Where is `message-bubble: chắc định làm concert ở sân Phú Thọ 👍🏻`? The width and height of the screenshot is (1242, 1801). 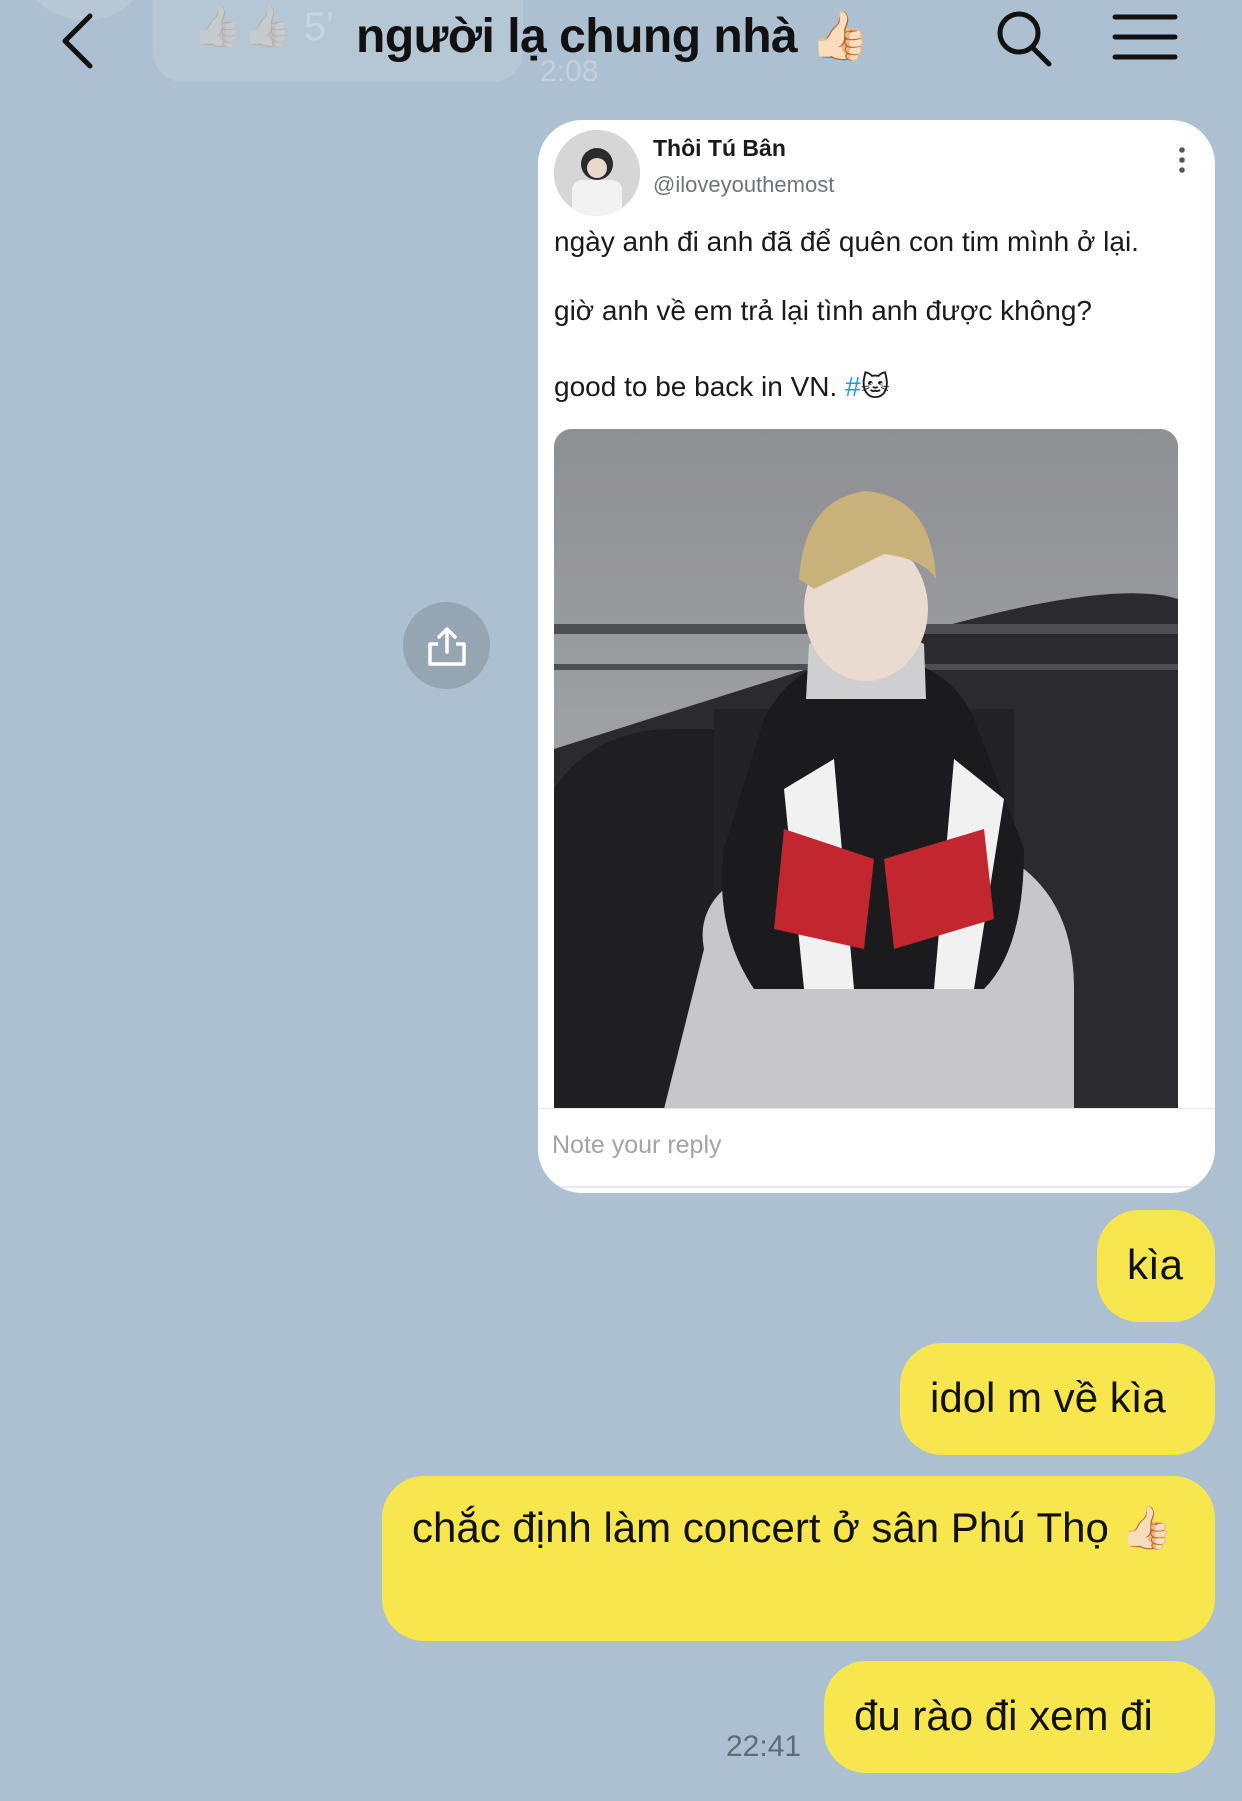 message-bubble: chắc định làm concert ở sân Phú Thọ 👍🏻 is located at coordinates (798, 1558).